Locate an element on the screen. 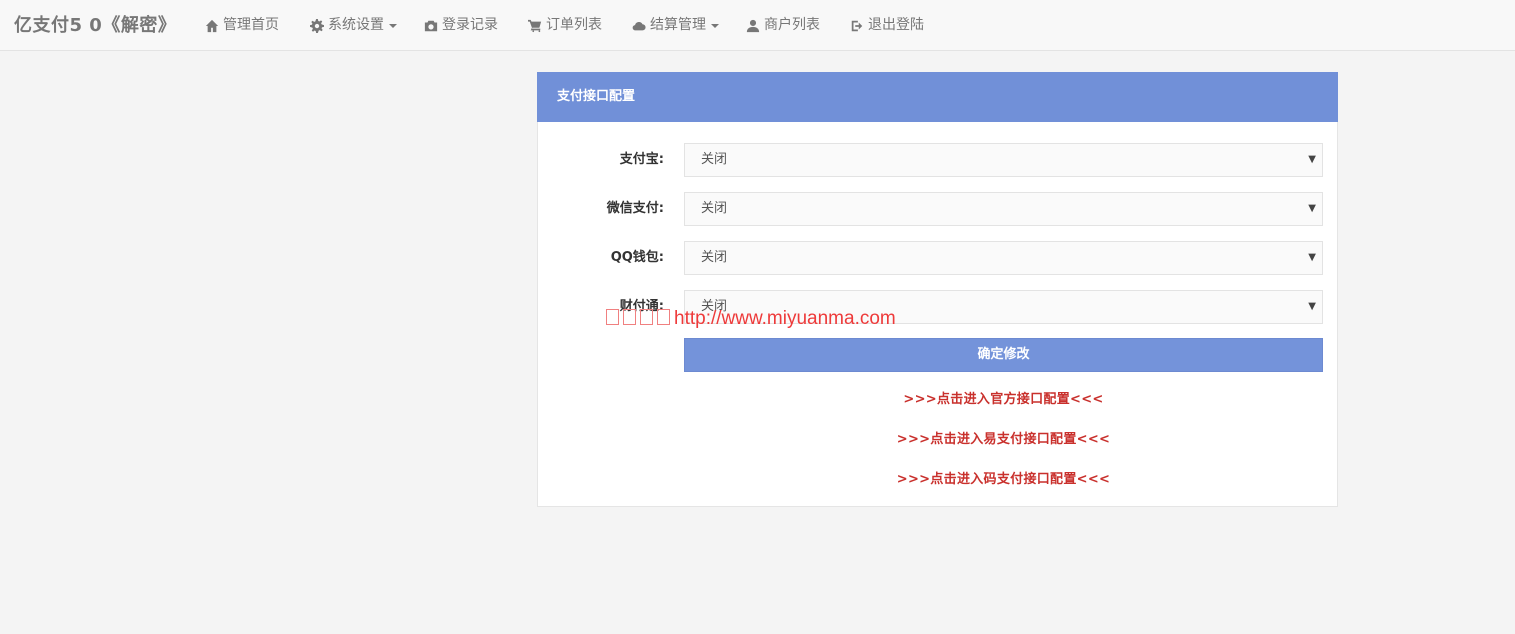 This screenshot has height=634, width=1515. nav-settlement-label: 结算管理 is located at coordinates (678, 25).